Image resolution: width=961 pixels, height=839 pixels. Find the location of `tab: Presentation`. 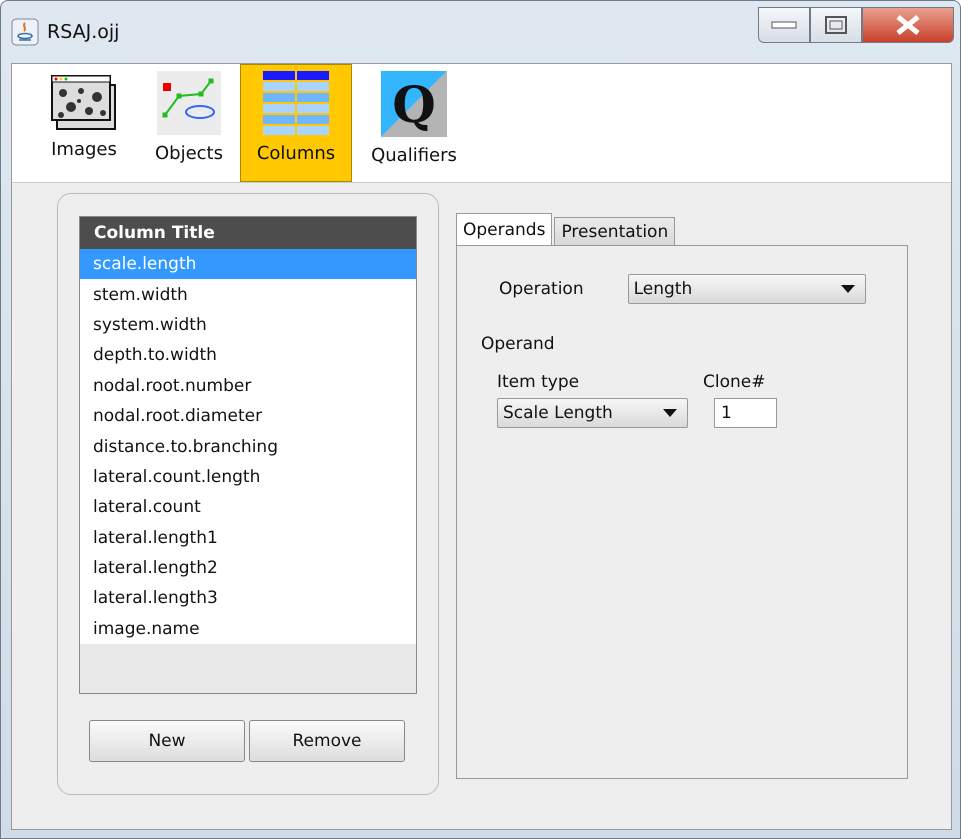

tab: Presentation is located at coordinates (615, 231).